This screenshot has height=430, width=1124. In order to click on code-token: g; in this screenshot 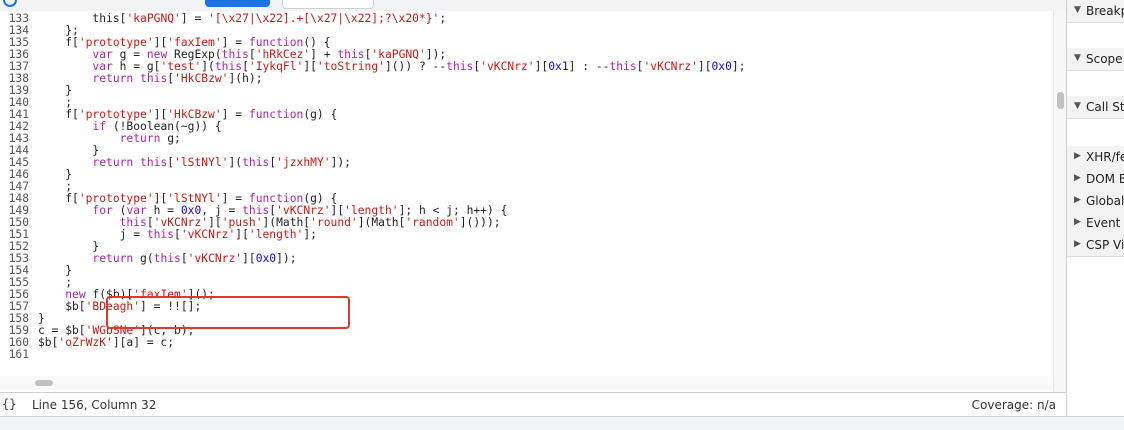, I will do `click(170, 138)`.